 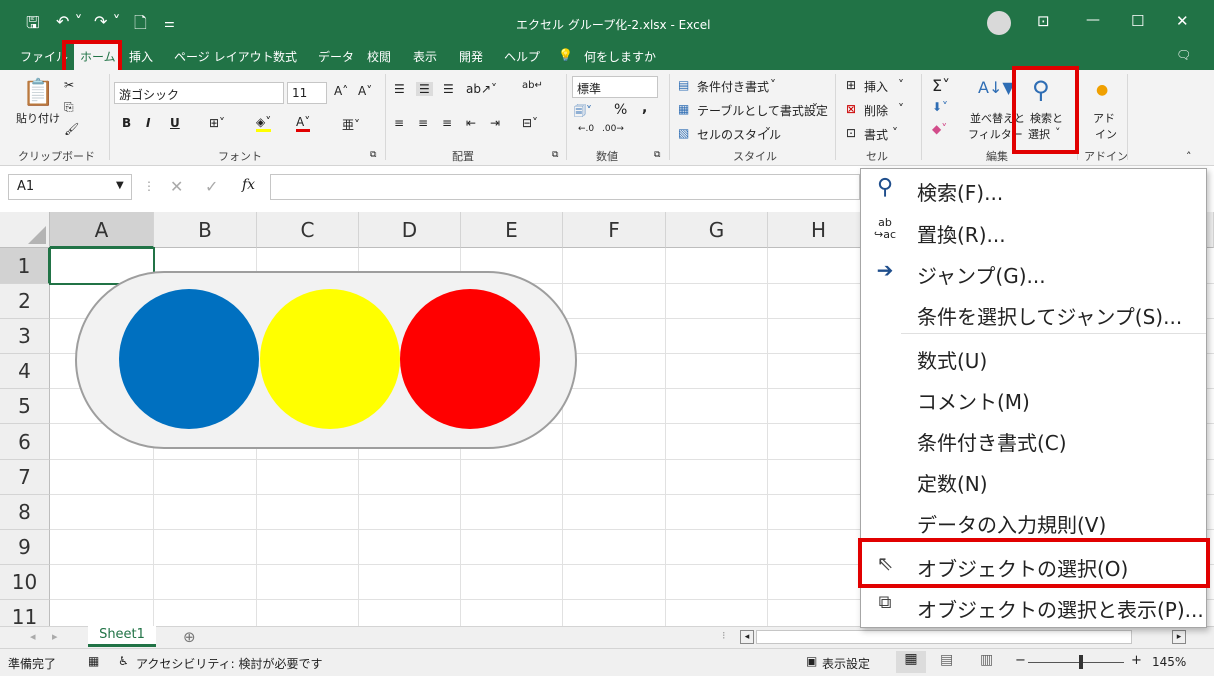 What do you see at coordinates (851, 133) in the screenshot?
I see `format-cells-icon: ⊡` at bounding box center [851, 133].